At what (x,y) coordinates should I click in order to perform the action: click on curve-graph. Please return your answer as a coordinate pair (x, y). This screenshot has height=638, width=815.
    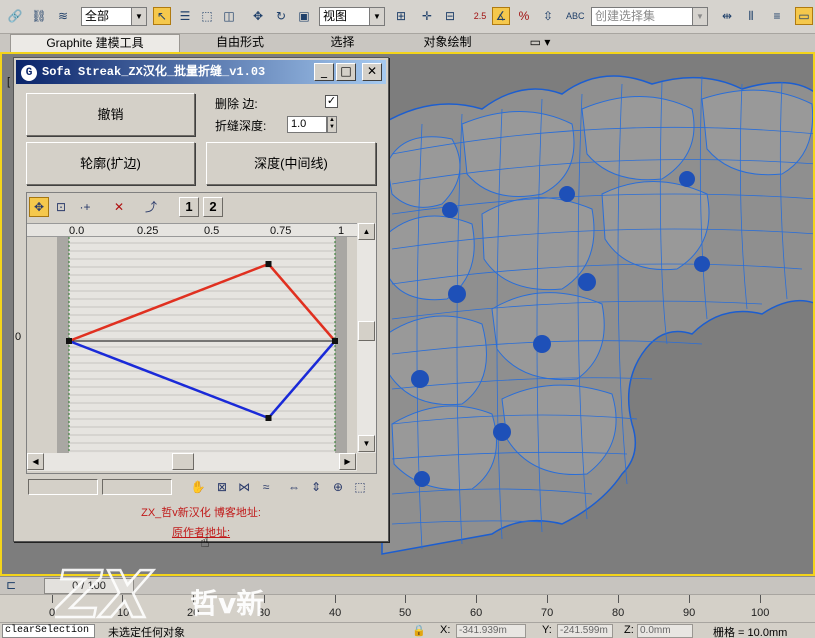
    Looking at the image, I should click on (192, 345).